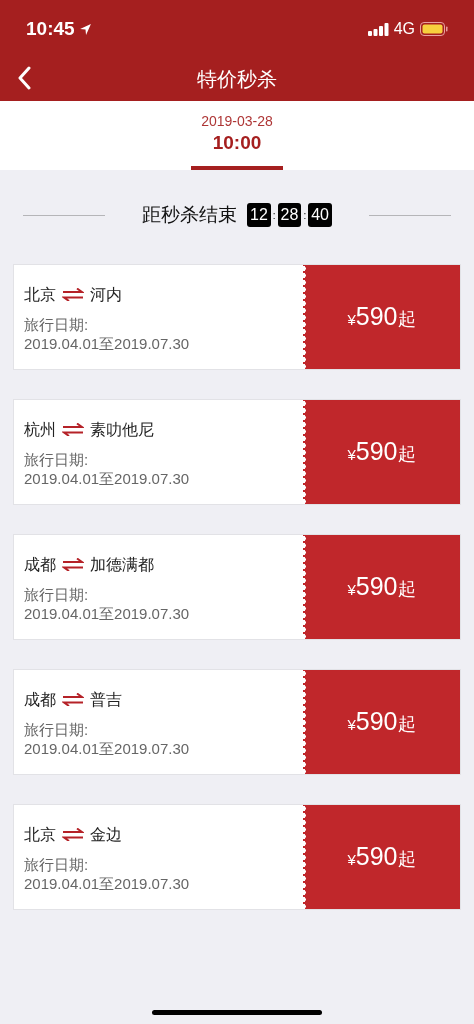 This screenshot has height=1024, width=474. What do you see at coordinates (40, 429) in the screenshot?
I see `origin-city: 杭州` at bounding box center [40, 429].